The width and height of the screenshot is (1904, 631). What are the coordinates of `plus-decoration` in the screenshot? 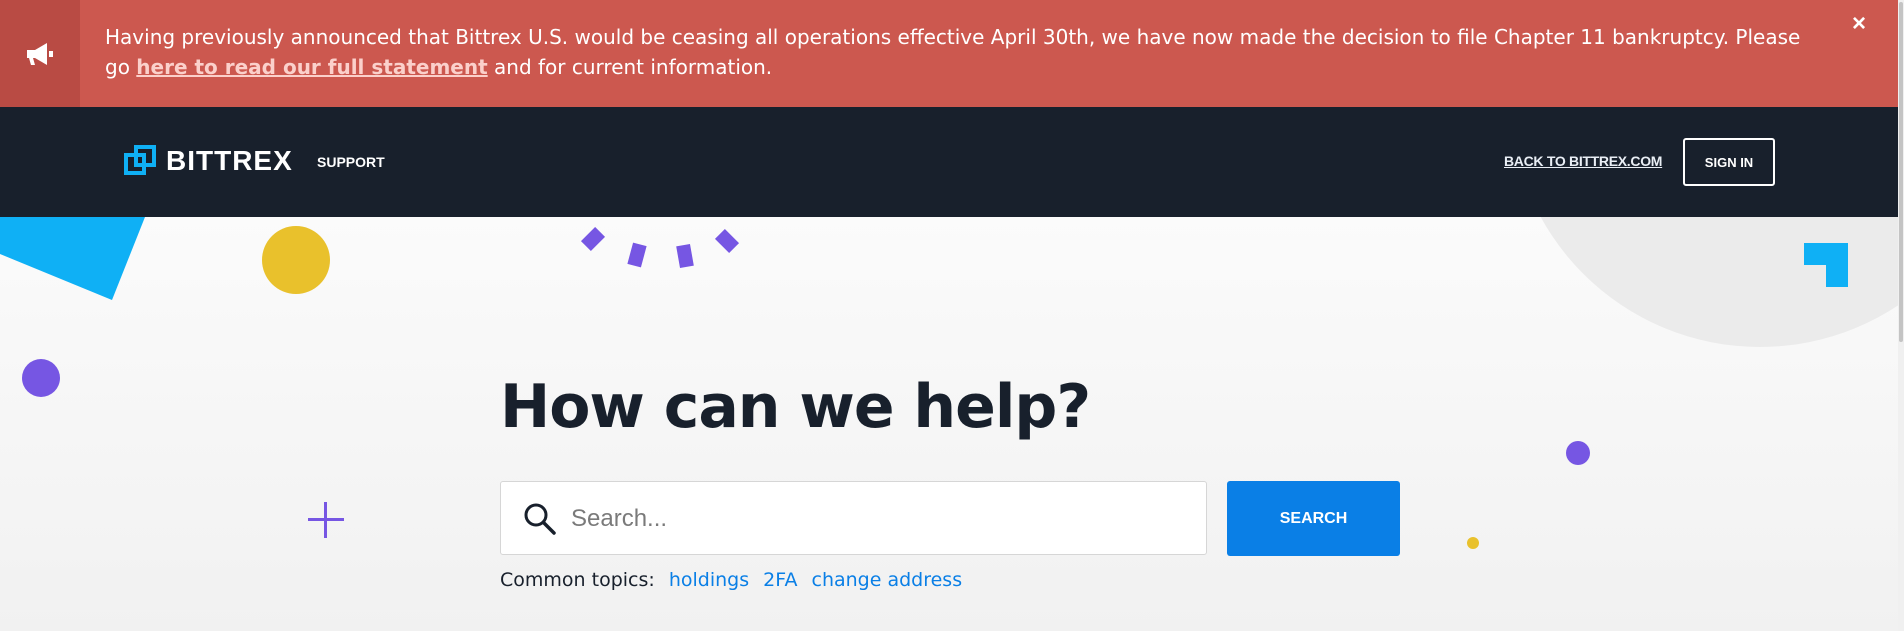 It's located at (326, 520).